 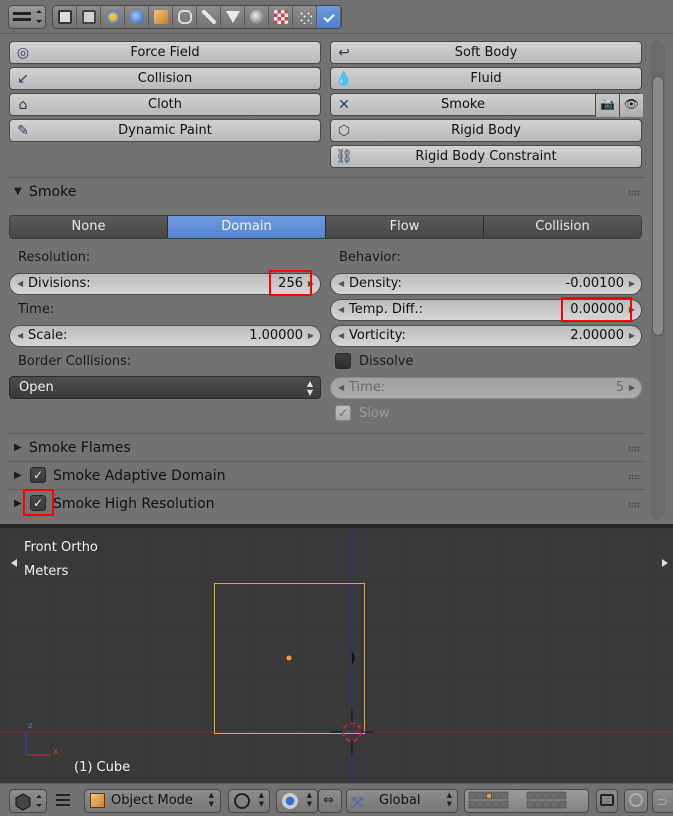 What do you see at coordinates (607, 105) in the screenshot?
I see `render-camera-icon: 📷` at bounding box center [607, 105].